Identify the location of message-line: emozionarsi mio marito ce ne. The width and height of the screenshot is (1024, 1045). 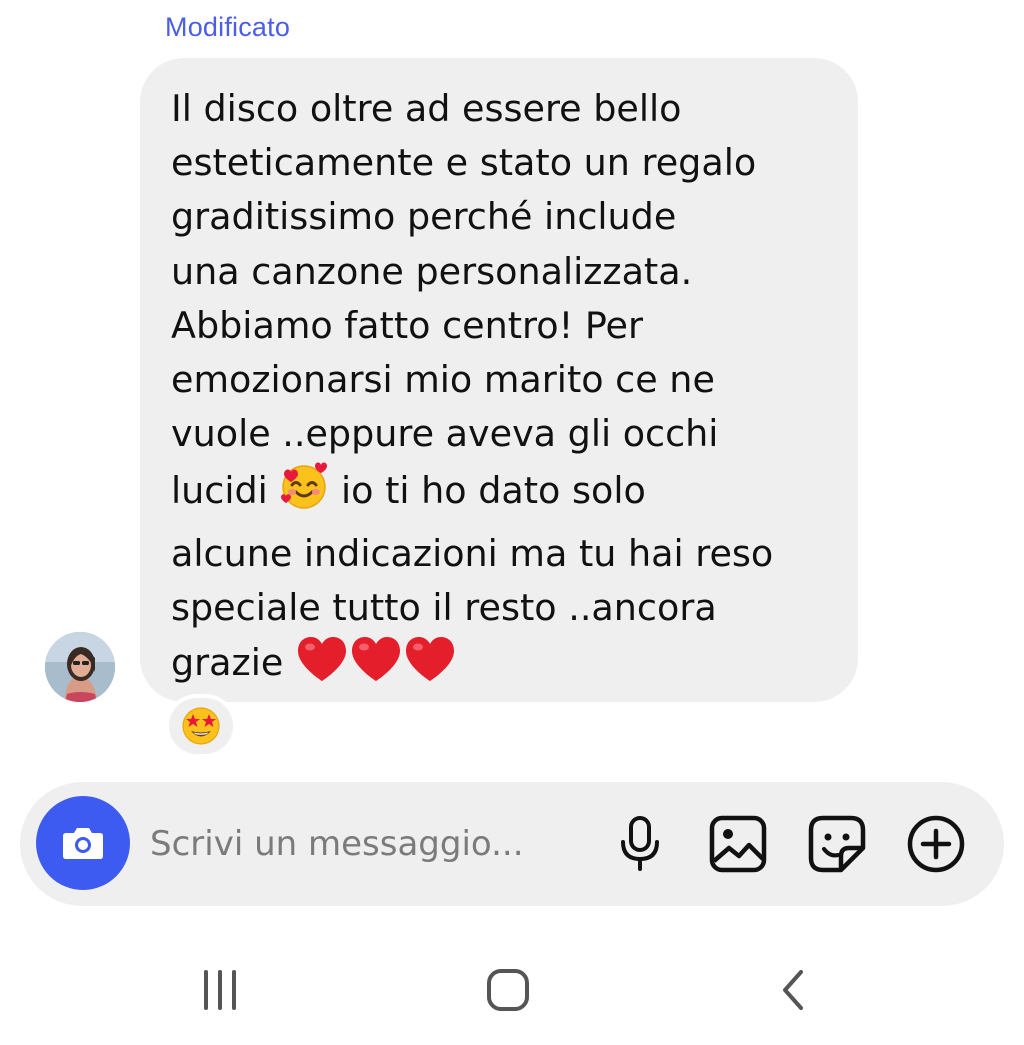
(443, 380).